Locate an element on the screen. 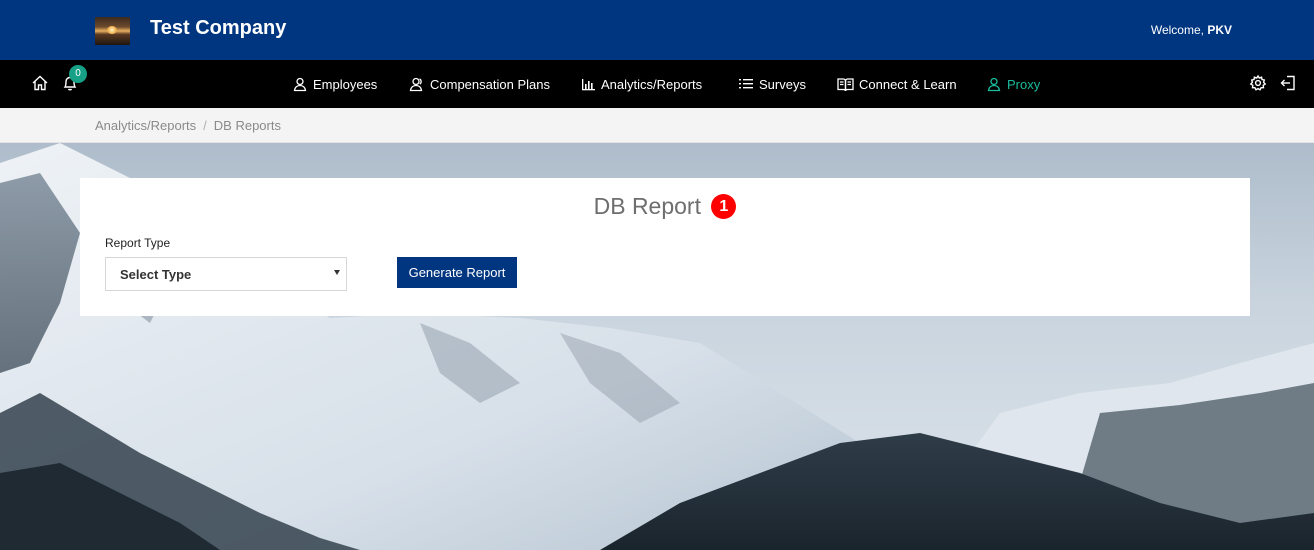 This screenshot has width=1314, height=550. book-icon is located at coordinates (845, 84).